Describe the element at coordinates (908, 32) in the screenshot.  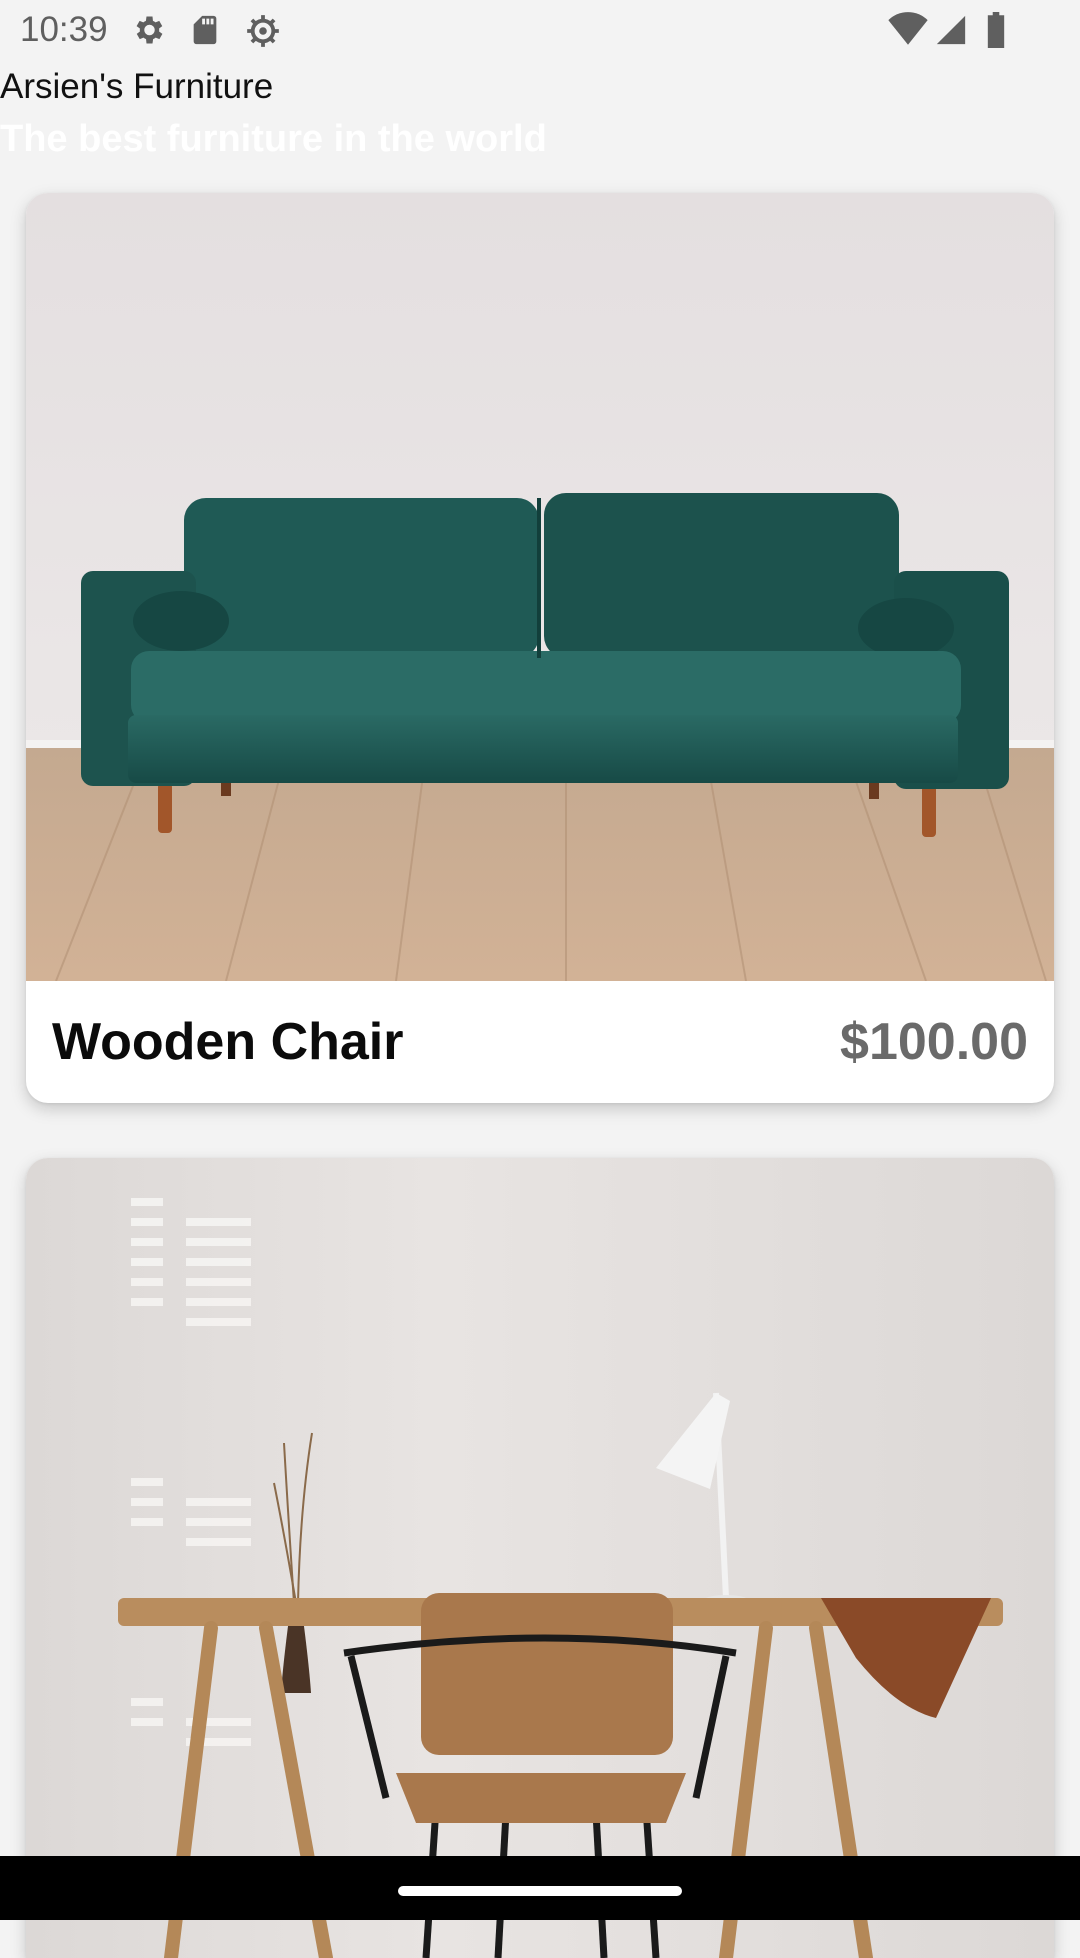
I see `wifi-icon` at that location.